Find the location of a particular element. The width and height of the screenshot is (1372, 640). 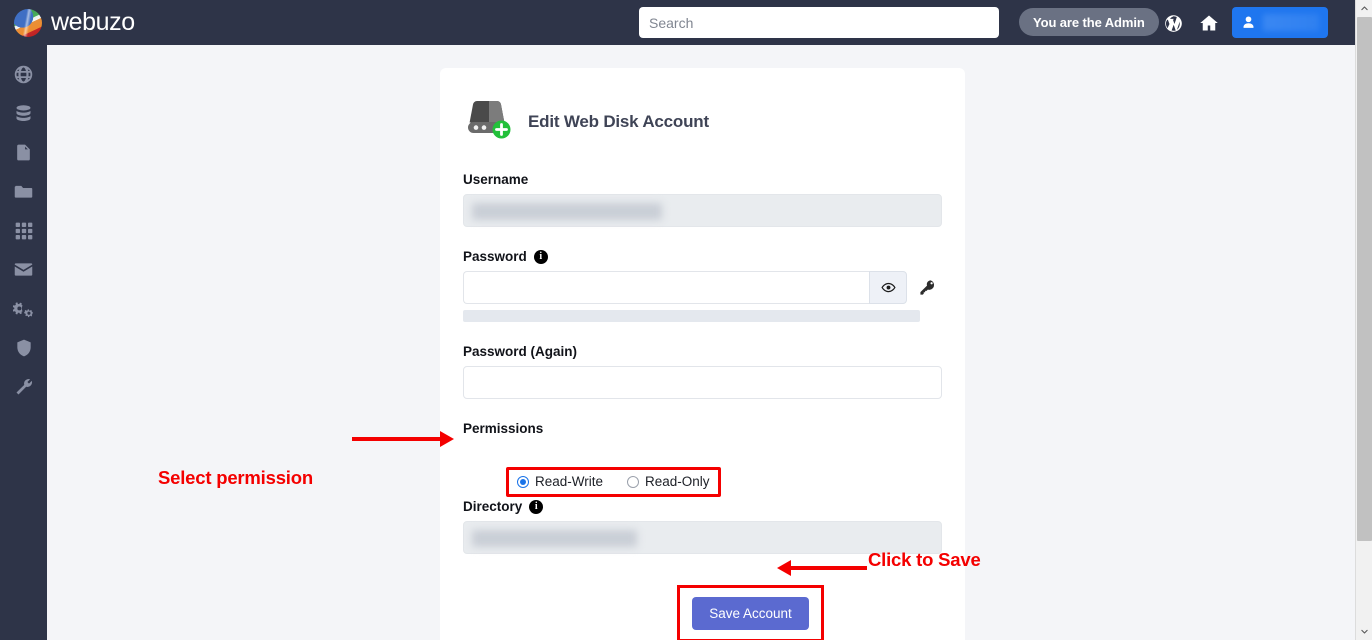

user-account-button is located at coordinates (1280, 22).